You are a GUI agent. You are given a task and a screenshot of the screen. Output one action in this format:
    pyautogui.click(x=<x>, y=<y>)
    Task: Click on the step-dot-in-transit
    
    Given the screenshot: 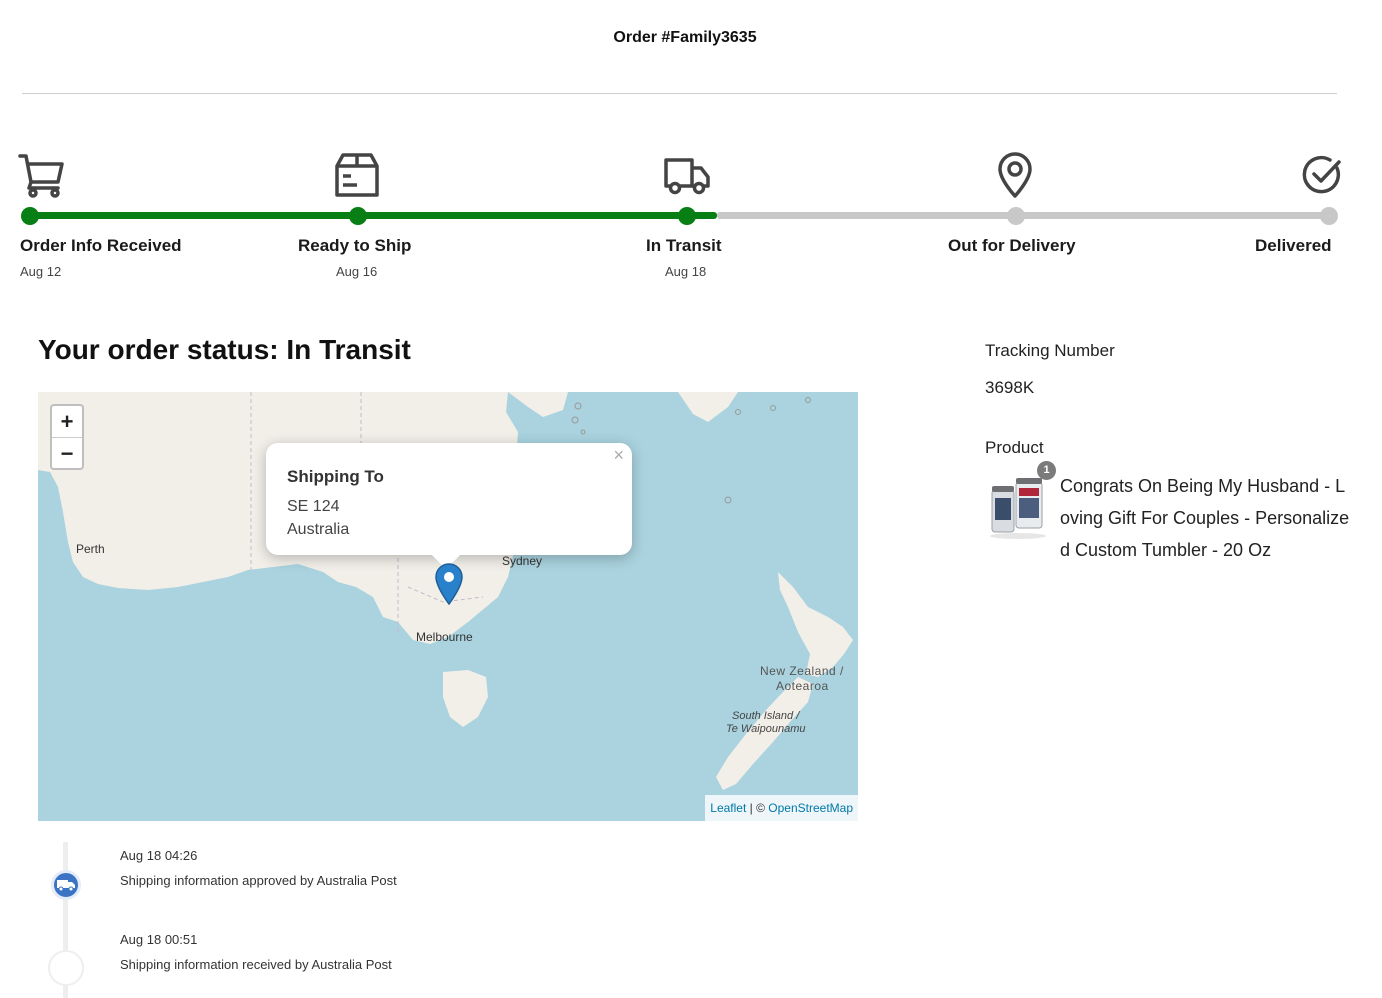 What is the action you would take?
    pyautogui.click(x=687, y=216)
    